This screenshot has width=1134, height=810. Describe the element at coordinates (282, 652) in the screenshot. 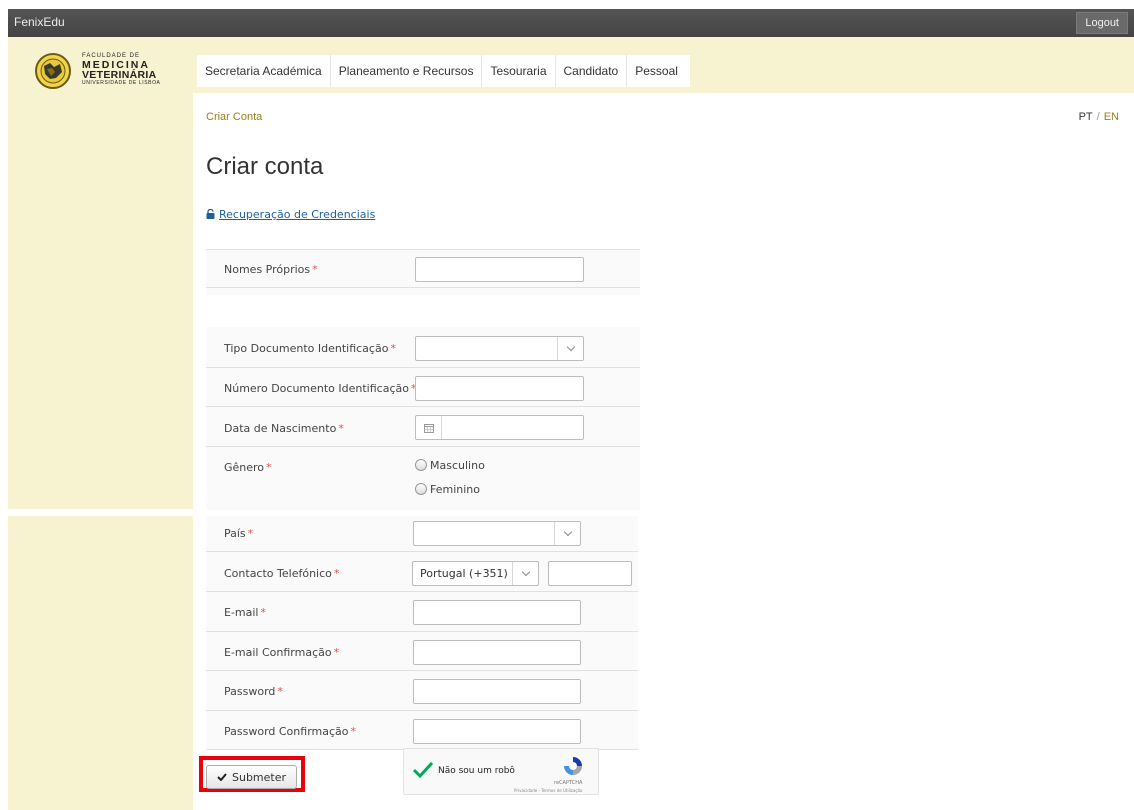

I see `email-confirm-label: E-mail Confirmação *` at that location.